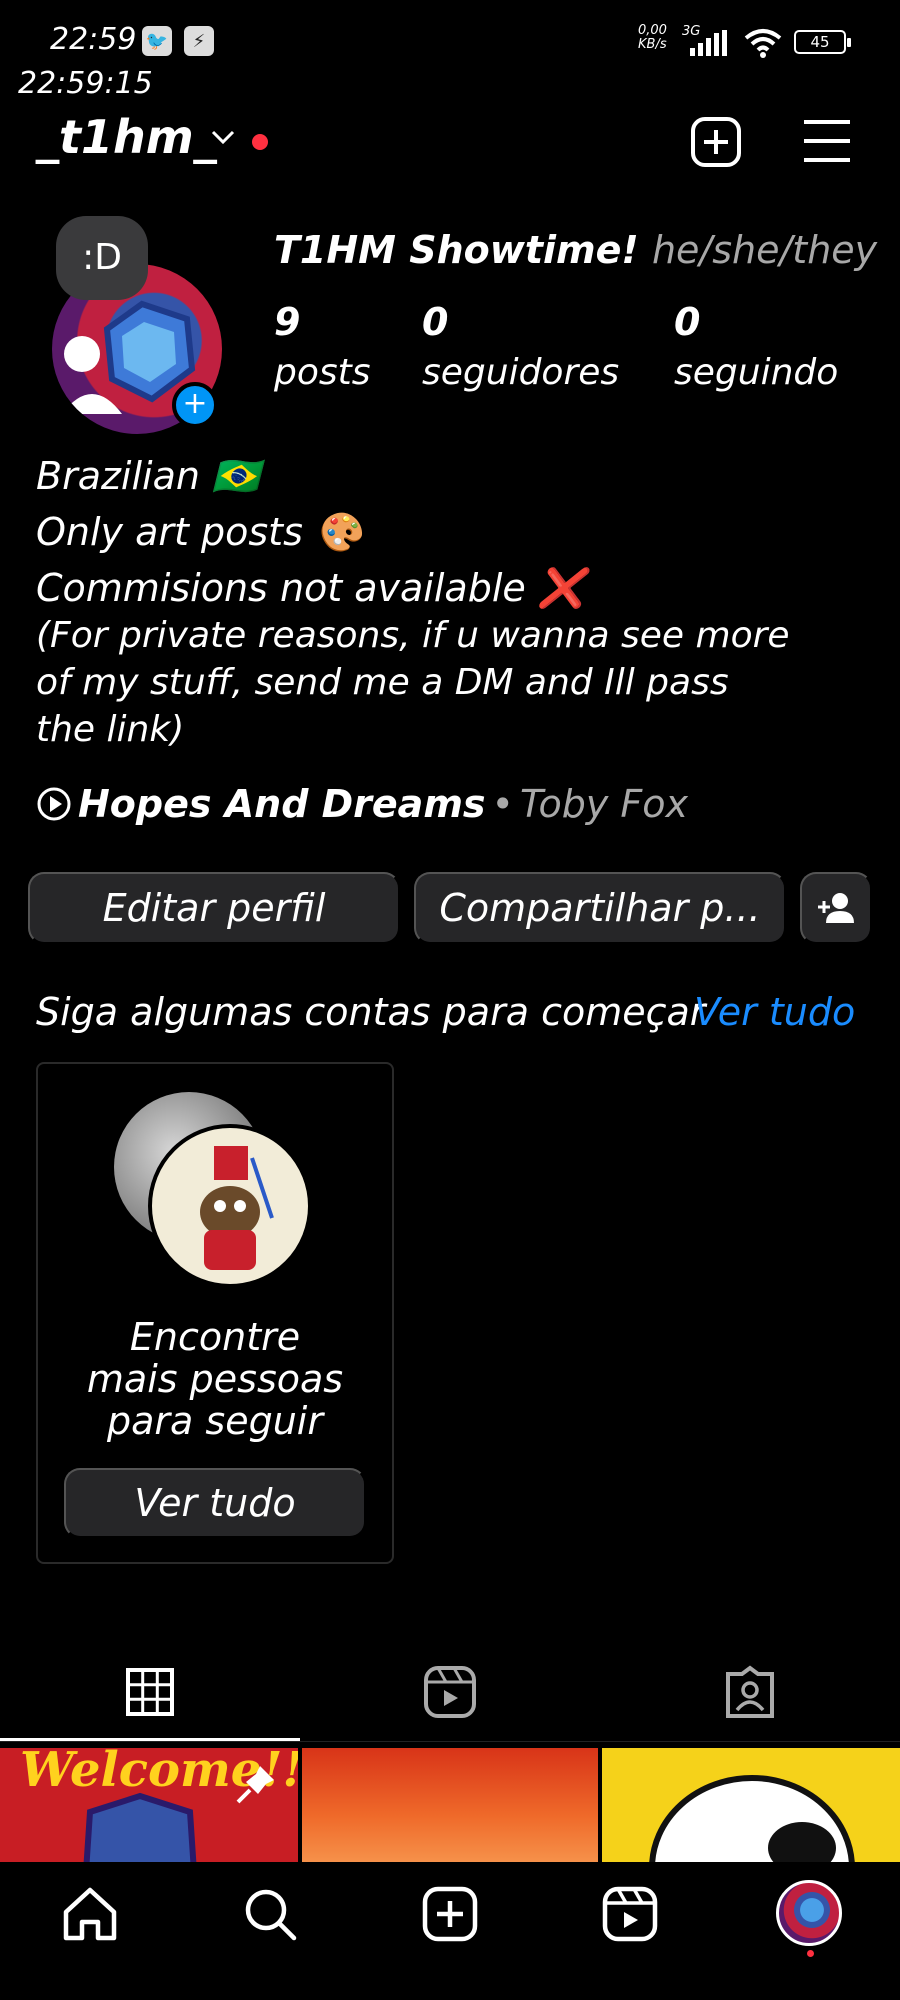 This screenshot has height=2000, width=900. What do you see at coordinates (223, 137) in the screenshot?
I see `chevron-down-icon` at bounding box center [223, 137].